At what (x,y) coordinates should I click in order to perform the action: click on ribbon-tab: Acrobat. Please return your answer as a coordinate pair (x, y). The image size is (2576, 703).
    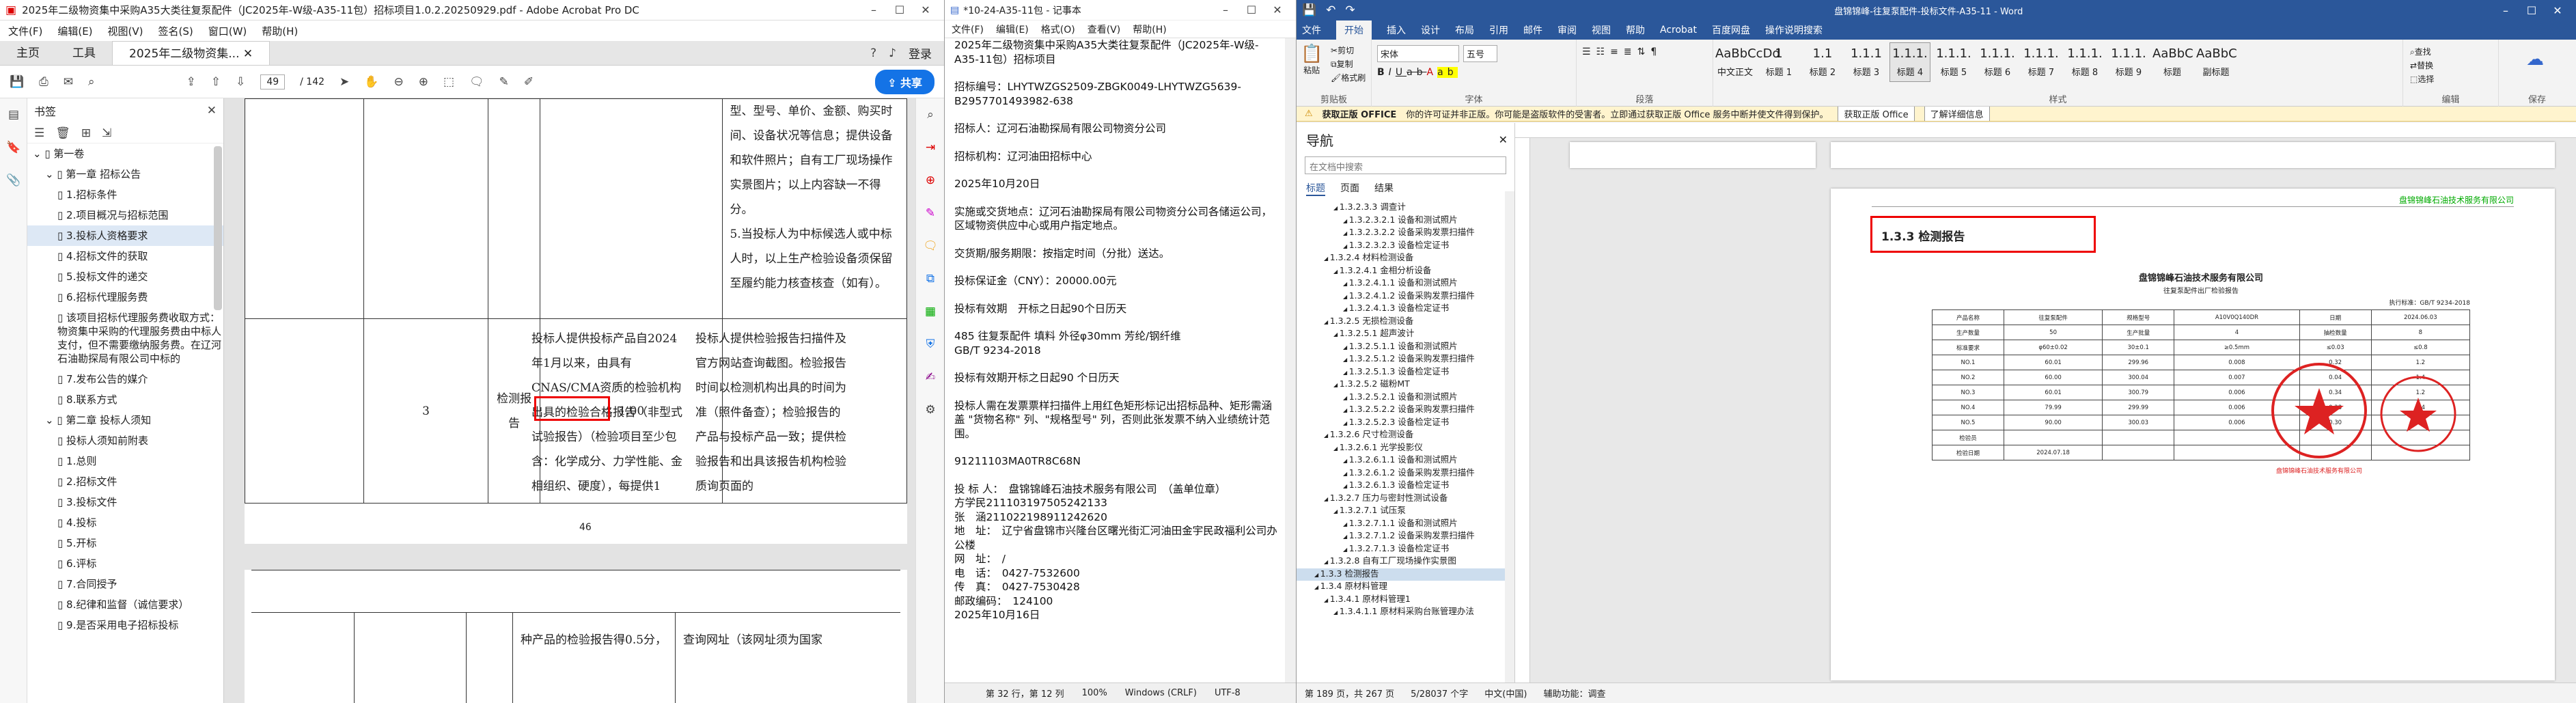
    Looking at the image, I should click on (1679, 30).